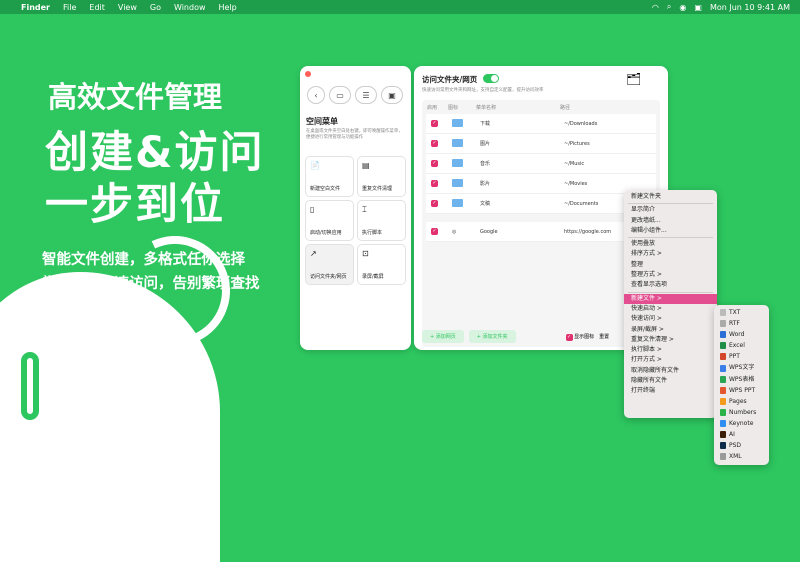 The height and width of the screenshot is (562, 800). I want to click on submenu-item-label: WPS PPT, so click(742, 390).